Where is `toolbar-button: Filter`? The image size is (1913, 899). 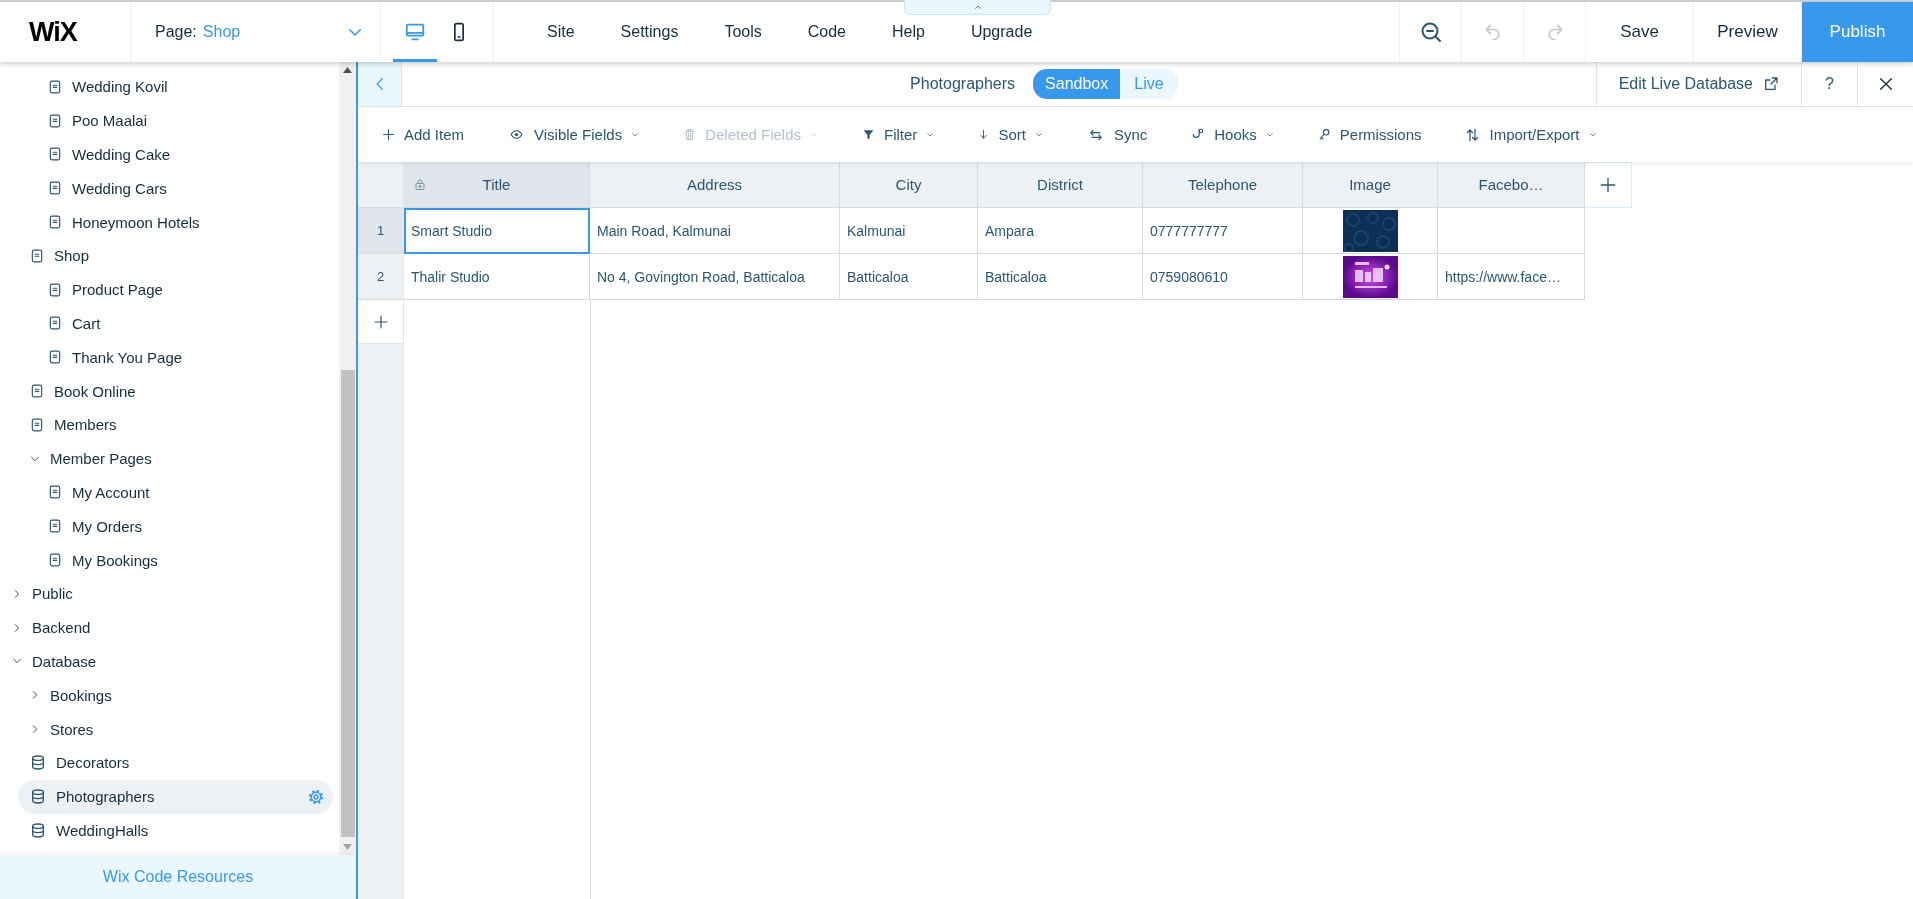
toolbar-button: Filter is located at coordinates (898, 134).